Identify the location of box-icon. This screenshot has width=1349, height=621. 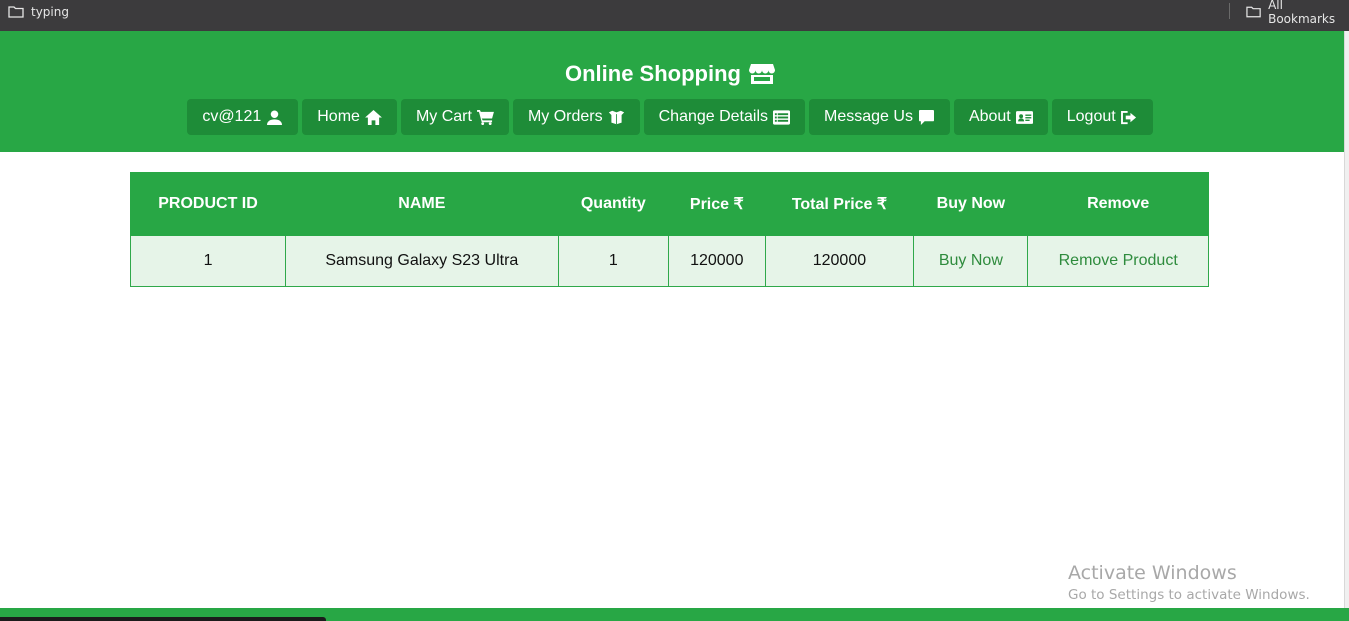
(616, 117).